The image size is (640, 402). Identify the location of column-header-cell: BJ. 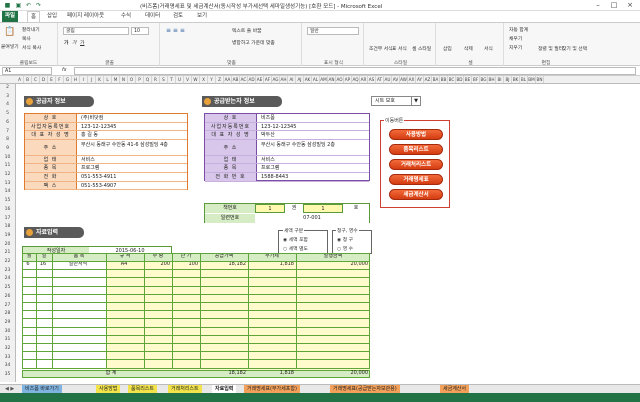
(508, 79).